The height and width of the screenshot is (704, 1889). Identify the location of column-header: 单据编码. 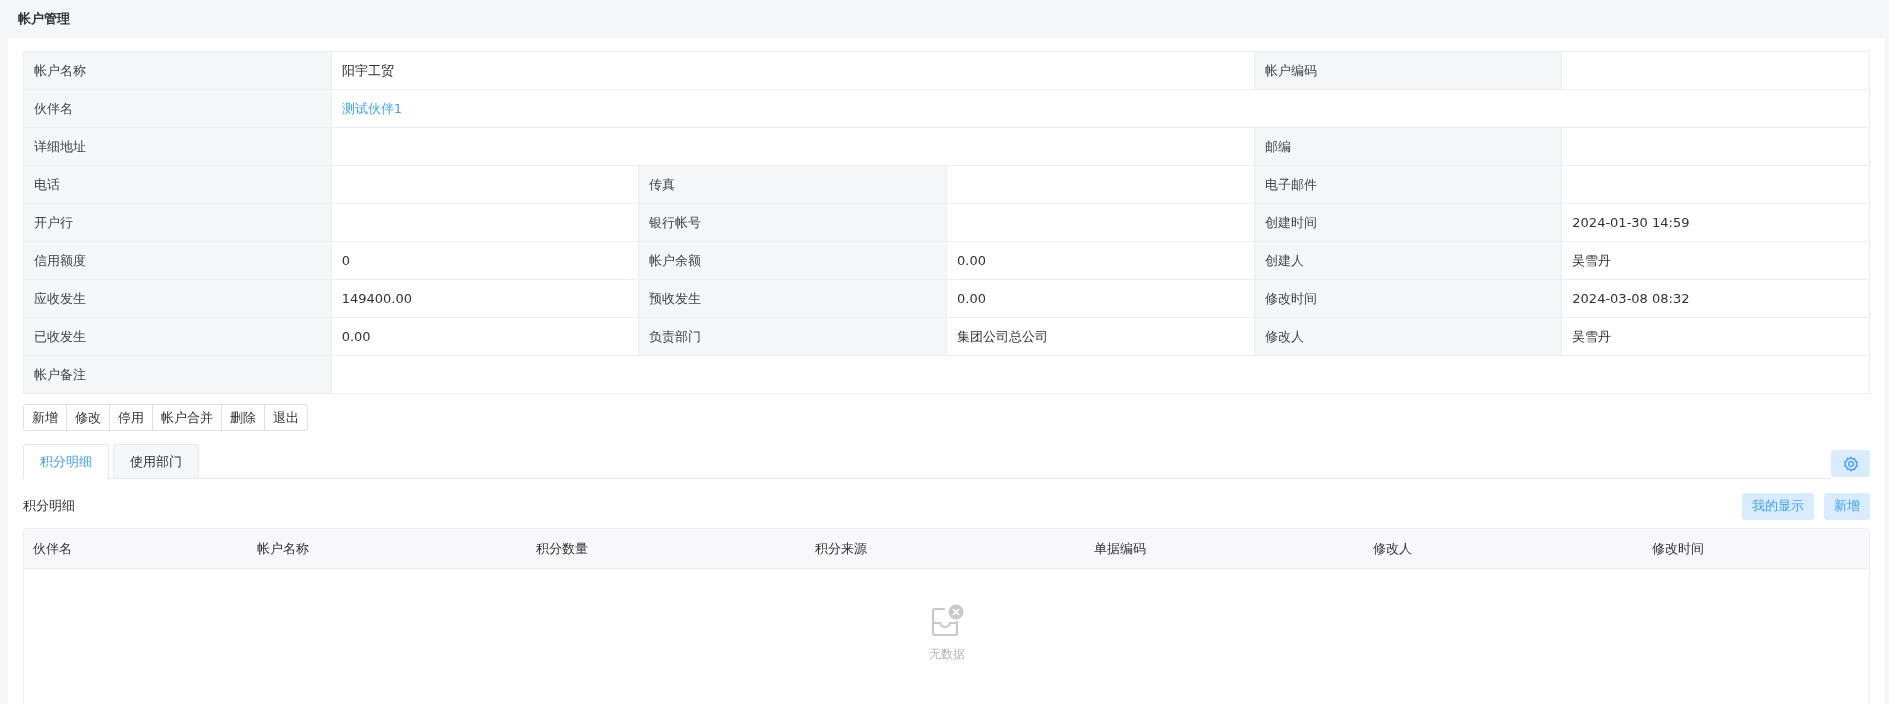
(1120, 548).